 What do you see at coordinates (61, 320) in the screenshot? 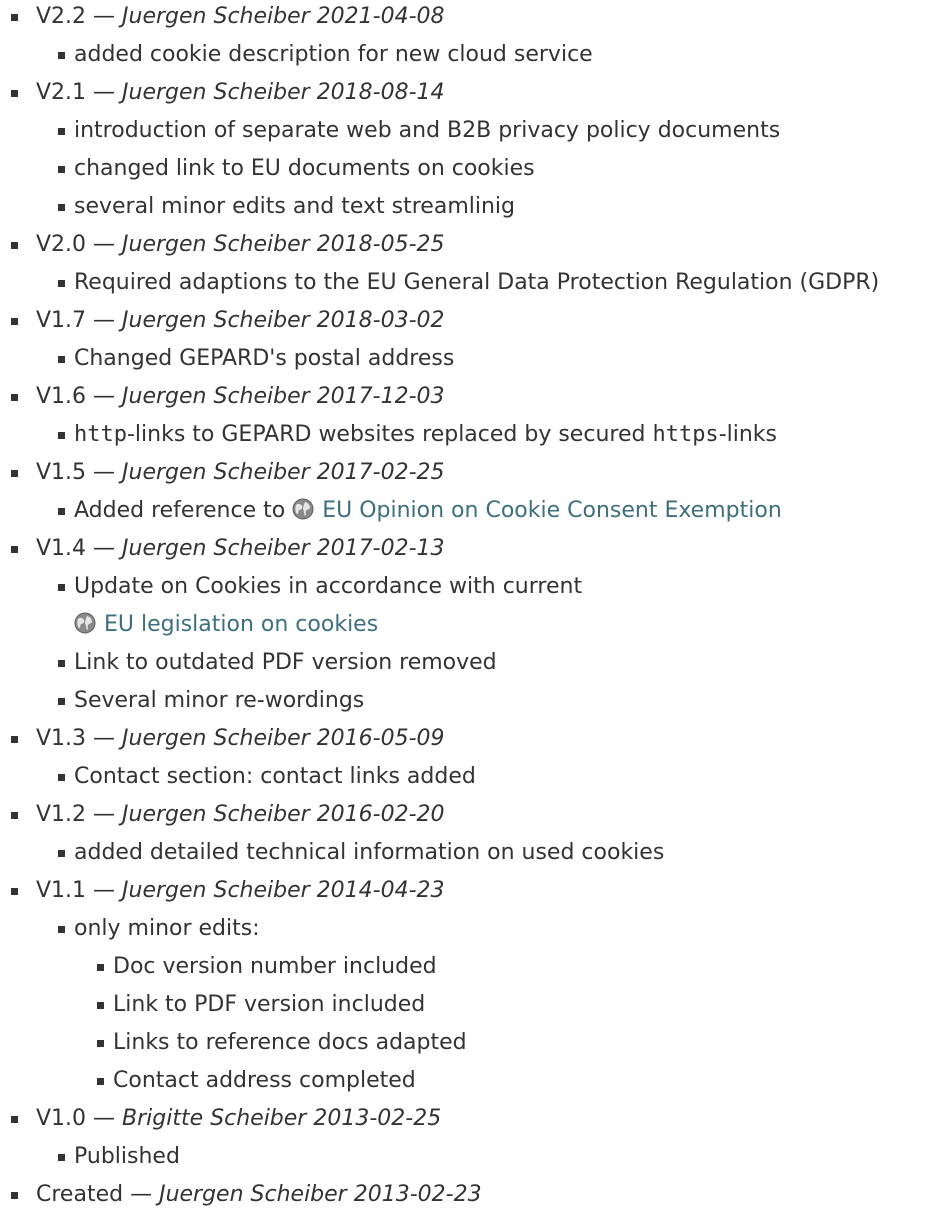
I see `version-label: V1.7` at bounding box center [61, 320].